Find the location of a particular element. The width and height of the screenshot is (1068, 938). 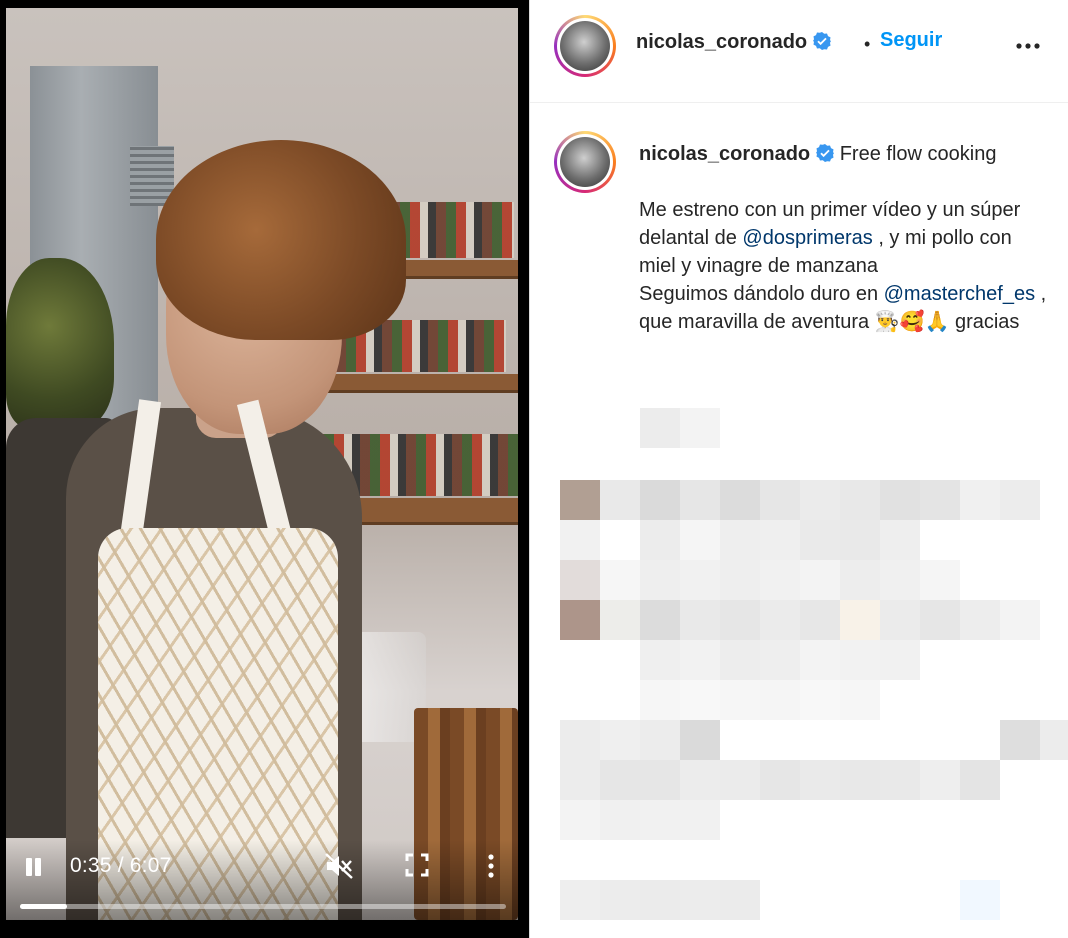

avatar is located at coordinates (585, 46).